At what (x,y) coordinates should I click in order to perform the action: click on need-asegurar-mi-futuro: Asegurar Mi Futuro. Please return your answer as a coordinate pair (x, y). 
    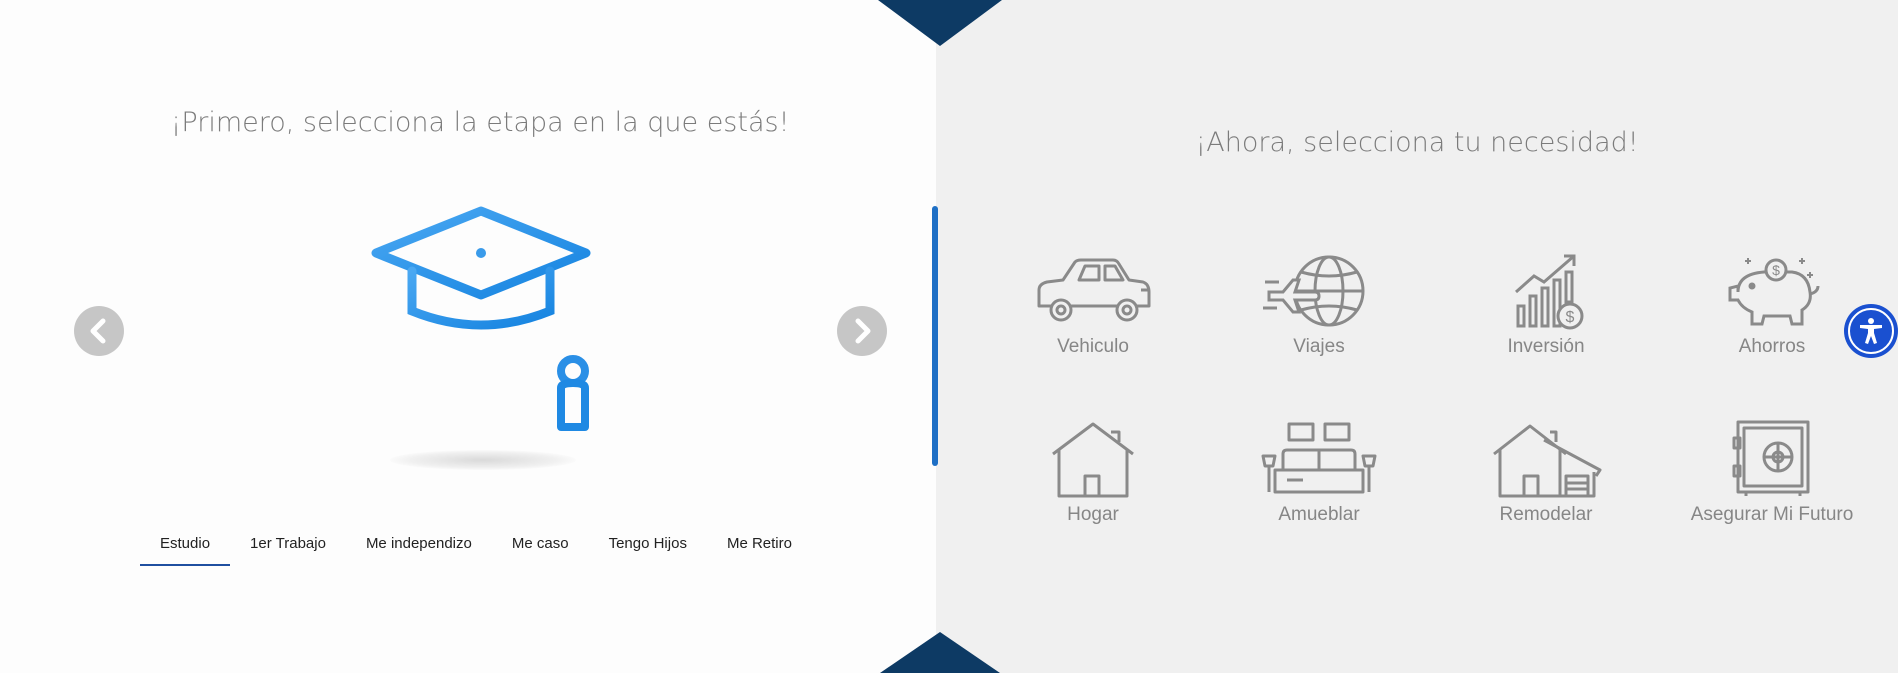
    Looking at the image, I should click on (1772, 473).